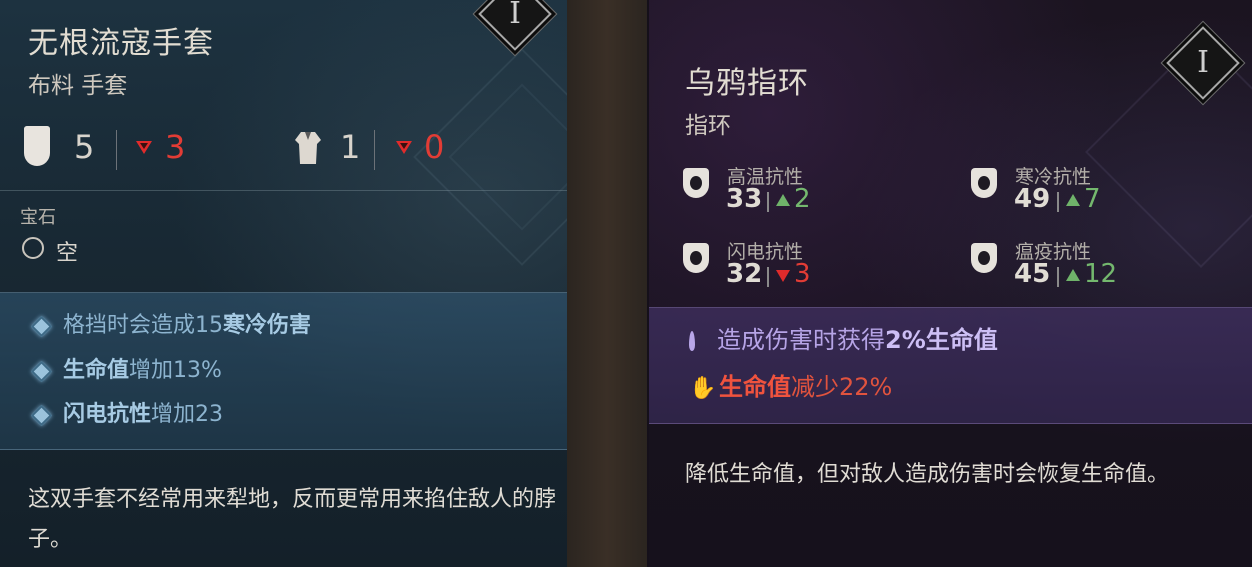  I want to click on affix-line: ✋ 生命值减少22%, so click(791, 387).